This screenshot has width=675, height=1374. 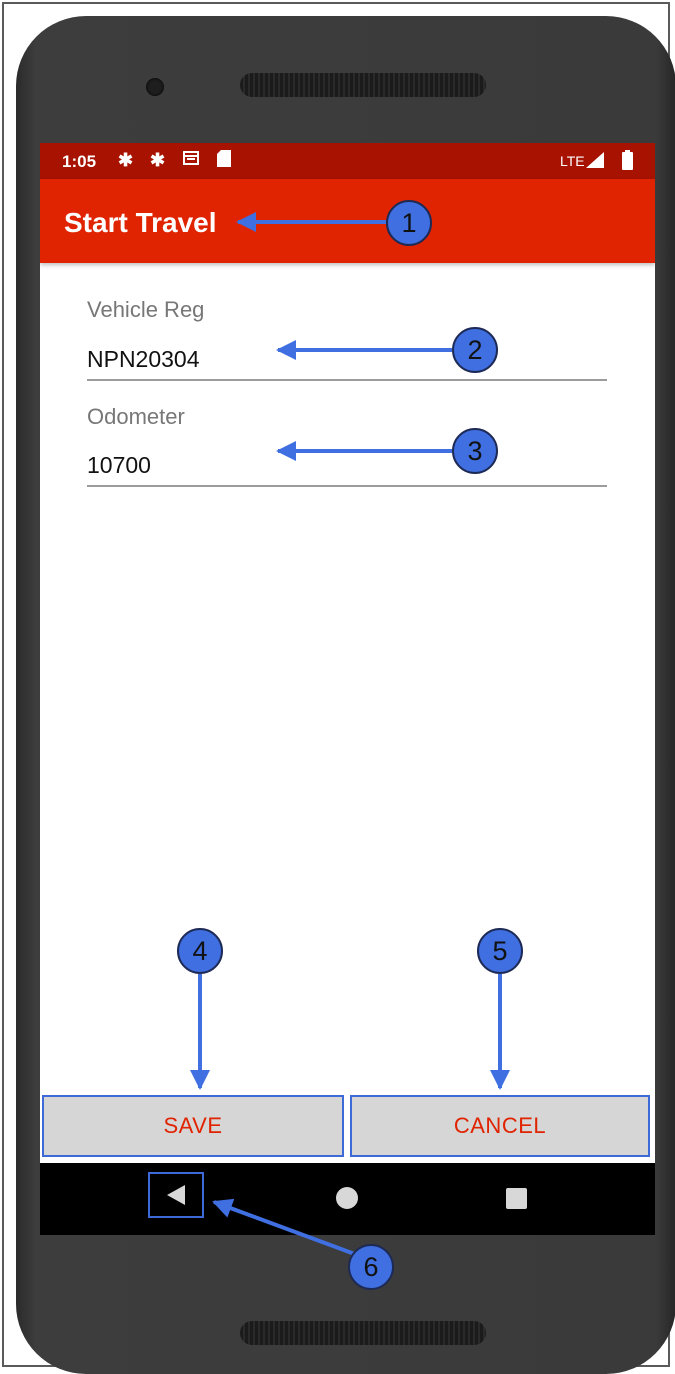 What do you see at coordinates (409, 223) in the screenshot?
I see `annotation-marker-1: 1` at bounding box center [409, 223].